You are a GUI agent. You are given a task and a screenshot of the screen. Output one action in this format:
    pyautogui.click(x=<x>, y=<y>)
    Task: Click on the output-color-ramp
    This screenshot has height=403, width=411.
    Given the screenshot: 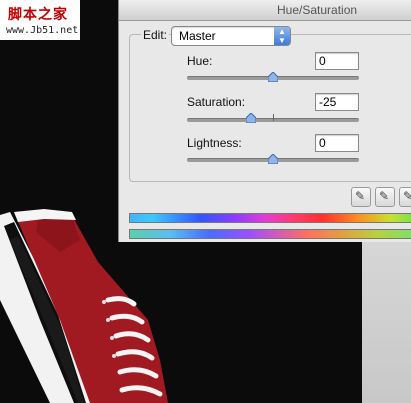 What is the action you would take?
    pyautogui.click(x=270, y=234)
    